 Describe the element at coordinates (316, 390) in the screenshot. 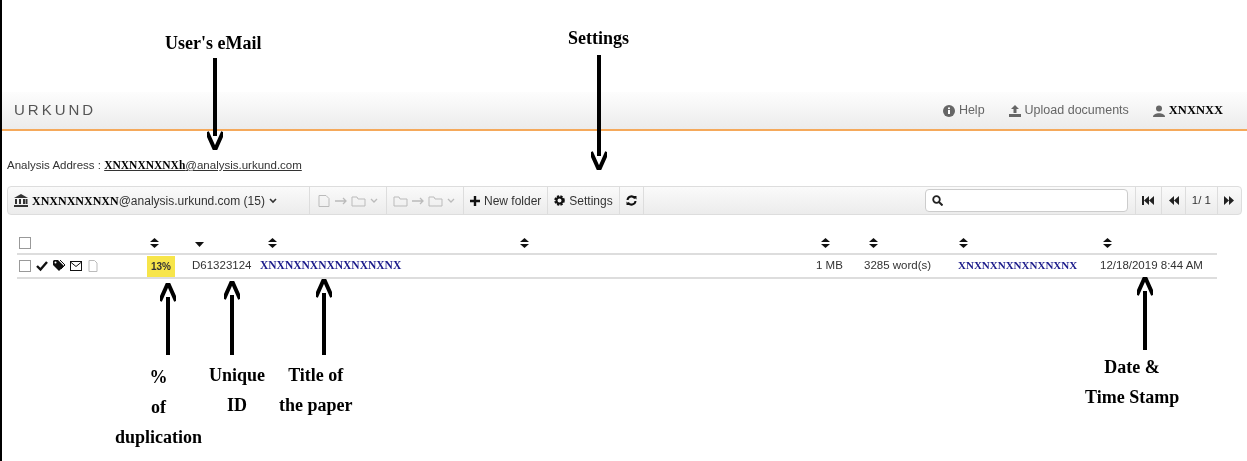

I see `annotation-label: Title of the paper` at that location.